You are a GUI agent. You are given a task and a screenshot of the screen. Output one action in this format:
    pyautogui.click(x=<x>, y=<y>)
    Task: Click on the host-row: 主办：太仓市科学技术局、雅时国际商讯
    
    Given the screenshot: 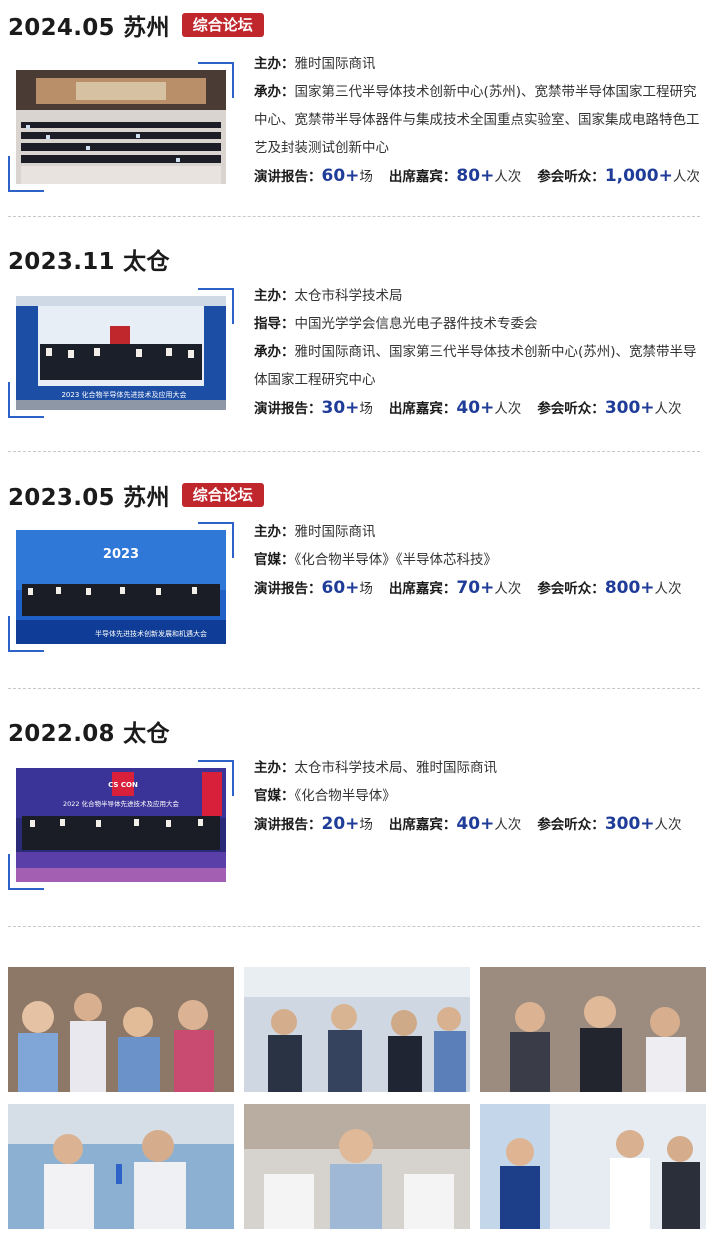 What is the action you would take?
    pyautogui.click(x=375, y=768)
    